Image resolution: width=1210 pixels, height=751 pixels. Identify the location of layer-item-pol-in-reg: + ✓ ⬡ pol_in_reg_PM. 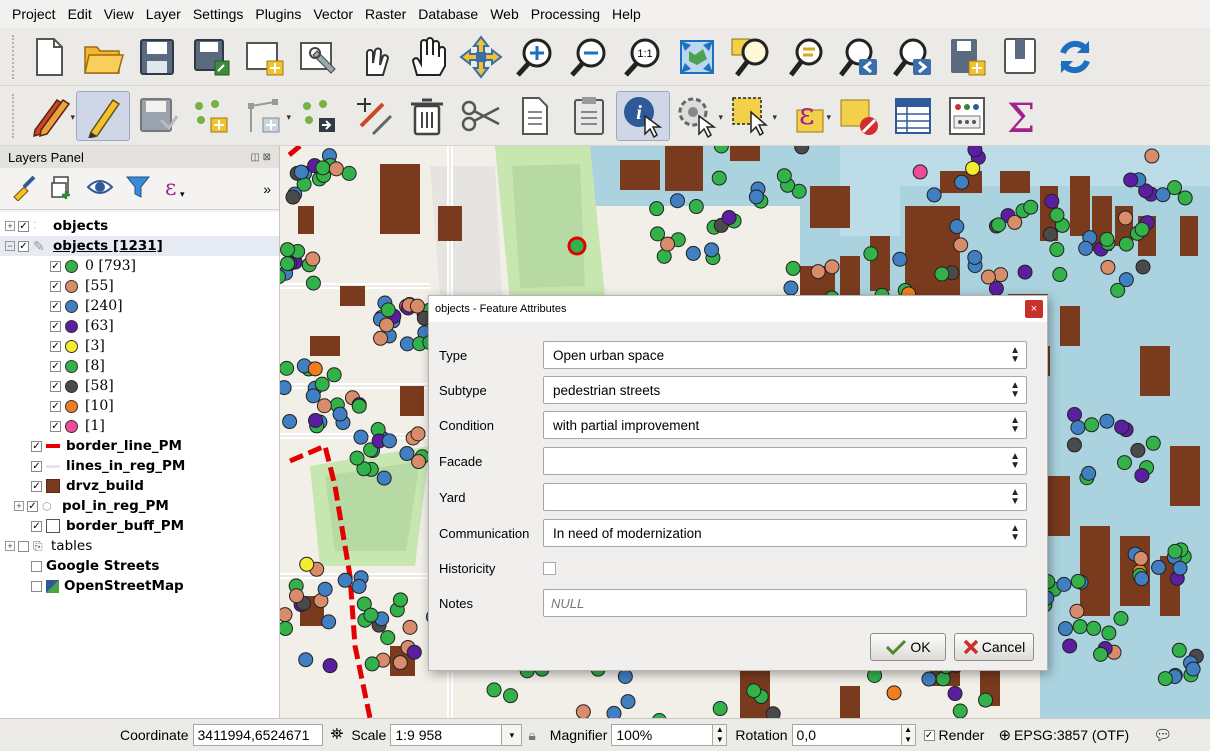
(139, 506).